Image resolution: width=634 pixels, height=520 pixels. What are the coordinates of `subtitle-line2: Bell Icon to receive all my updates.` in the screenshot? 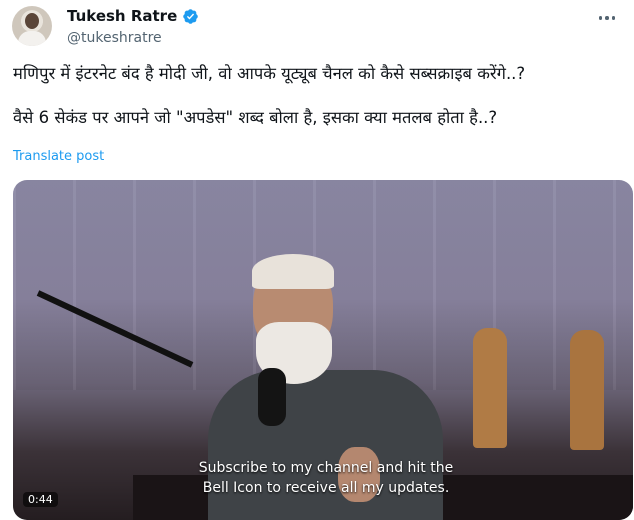 It's located at (326, 488).